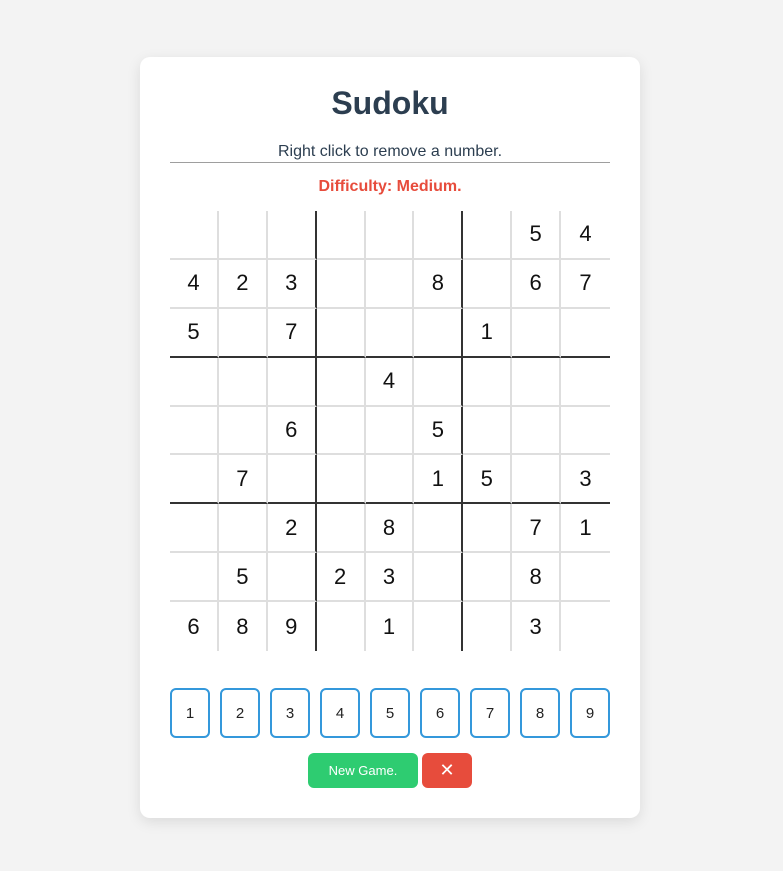 The width and height of the screenshot is (783, 871). Describe the element at coordinates (363, 770) in the screenshot. I see `new-game-button: New Game.` at that location.